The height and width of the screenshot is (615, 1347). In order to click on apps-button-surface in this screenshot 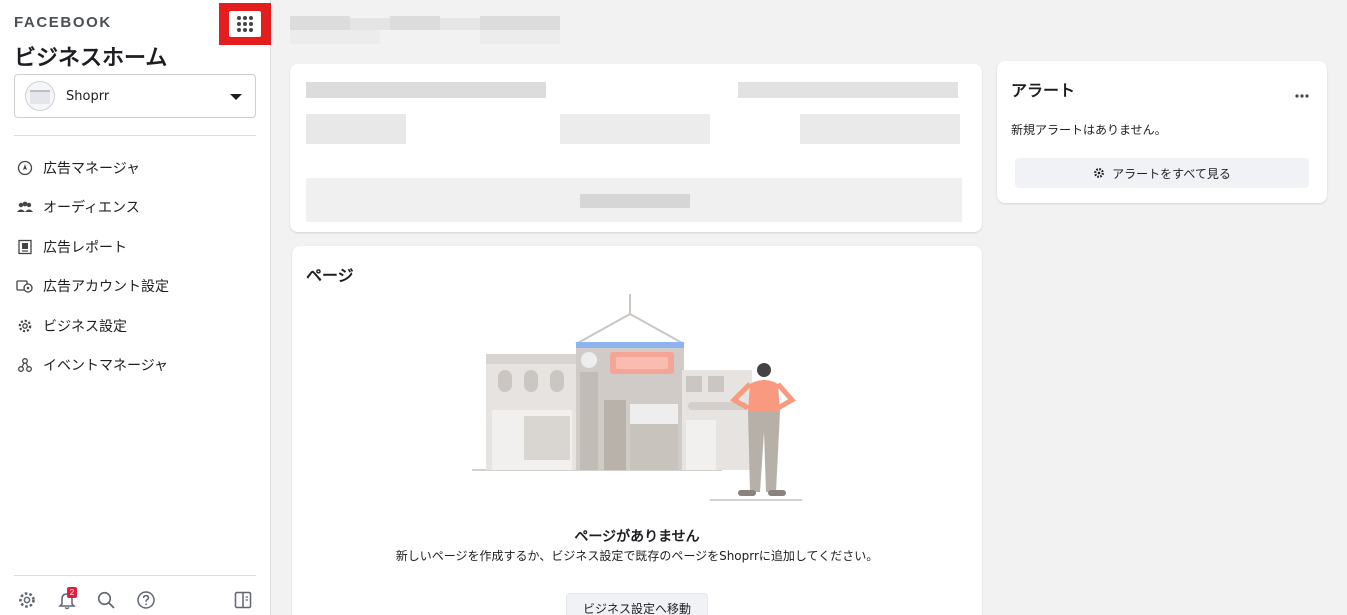, I will do `click(245, 24)`.